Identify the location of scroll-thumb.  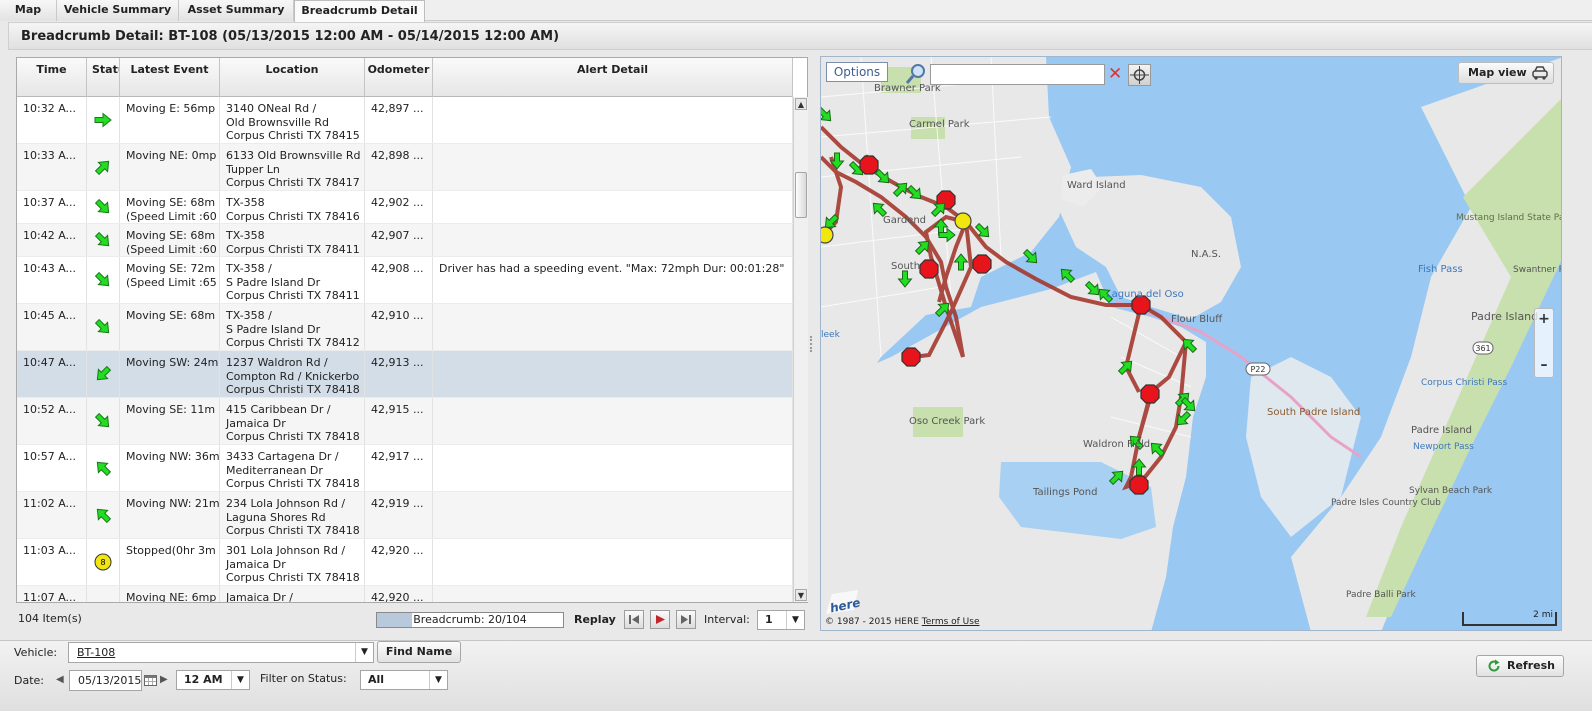
(801, 195).